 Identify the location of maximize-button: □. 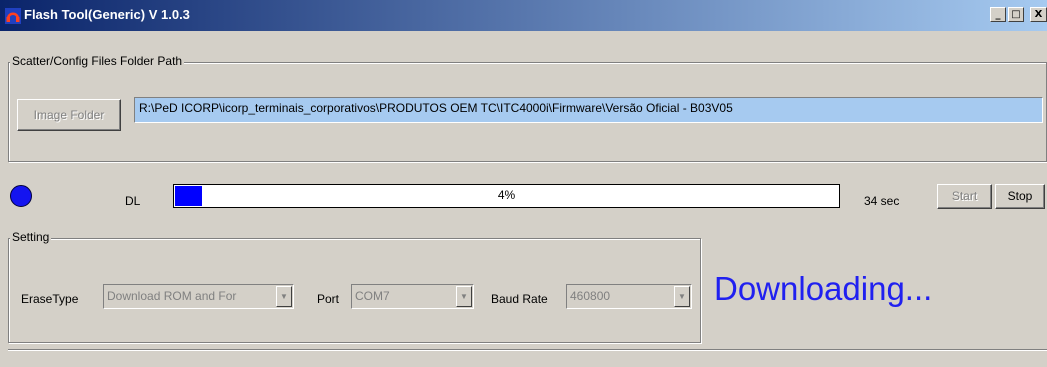
(1016, 14).